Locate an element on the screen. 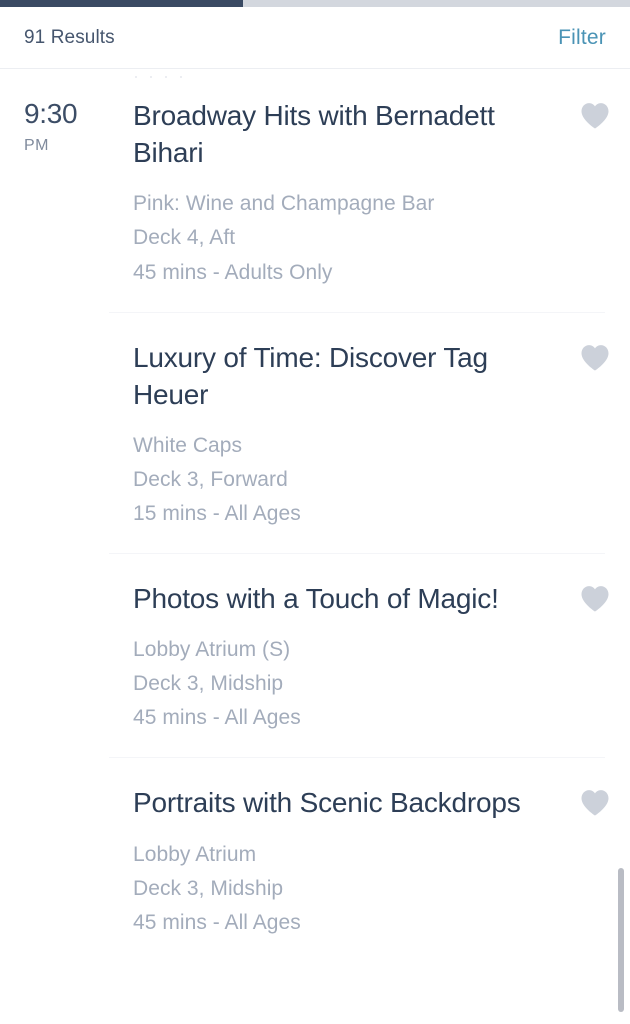 The height and width of the screenshot is (1024, 630). event-duration: 45 mins - Adults Only is located at coordinates (233, 272).